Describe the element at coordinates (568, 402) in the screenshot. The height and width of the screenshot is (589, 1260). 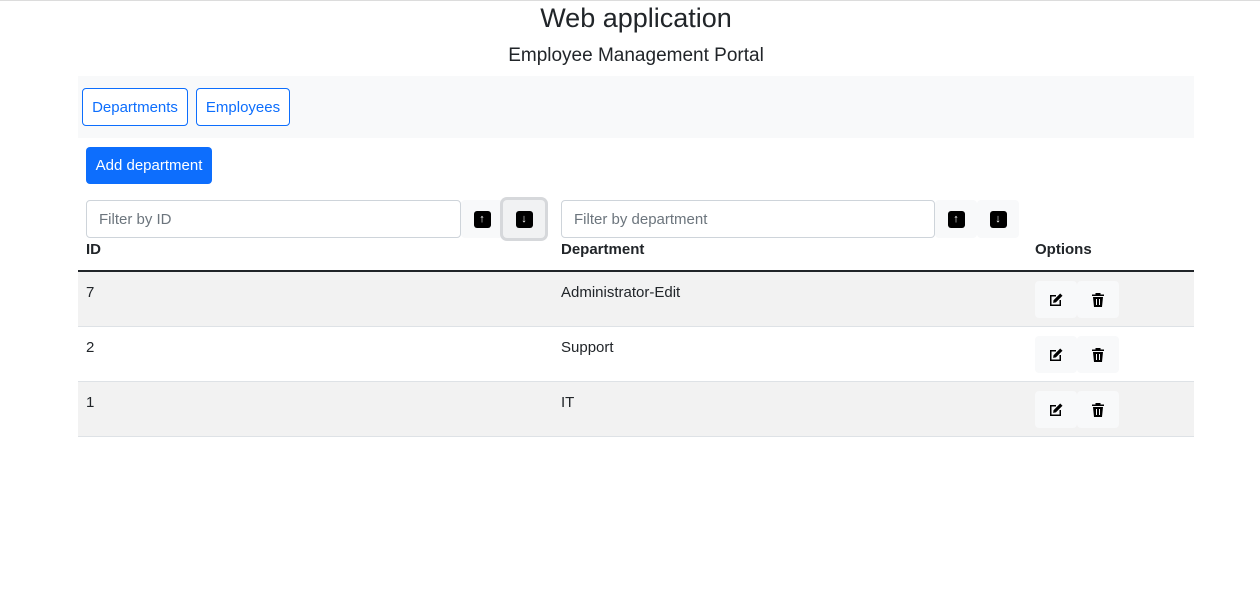
I see `row-department: IT` at that location.